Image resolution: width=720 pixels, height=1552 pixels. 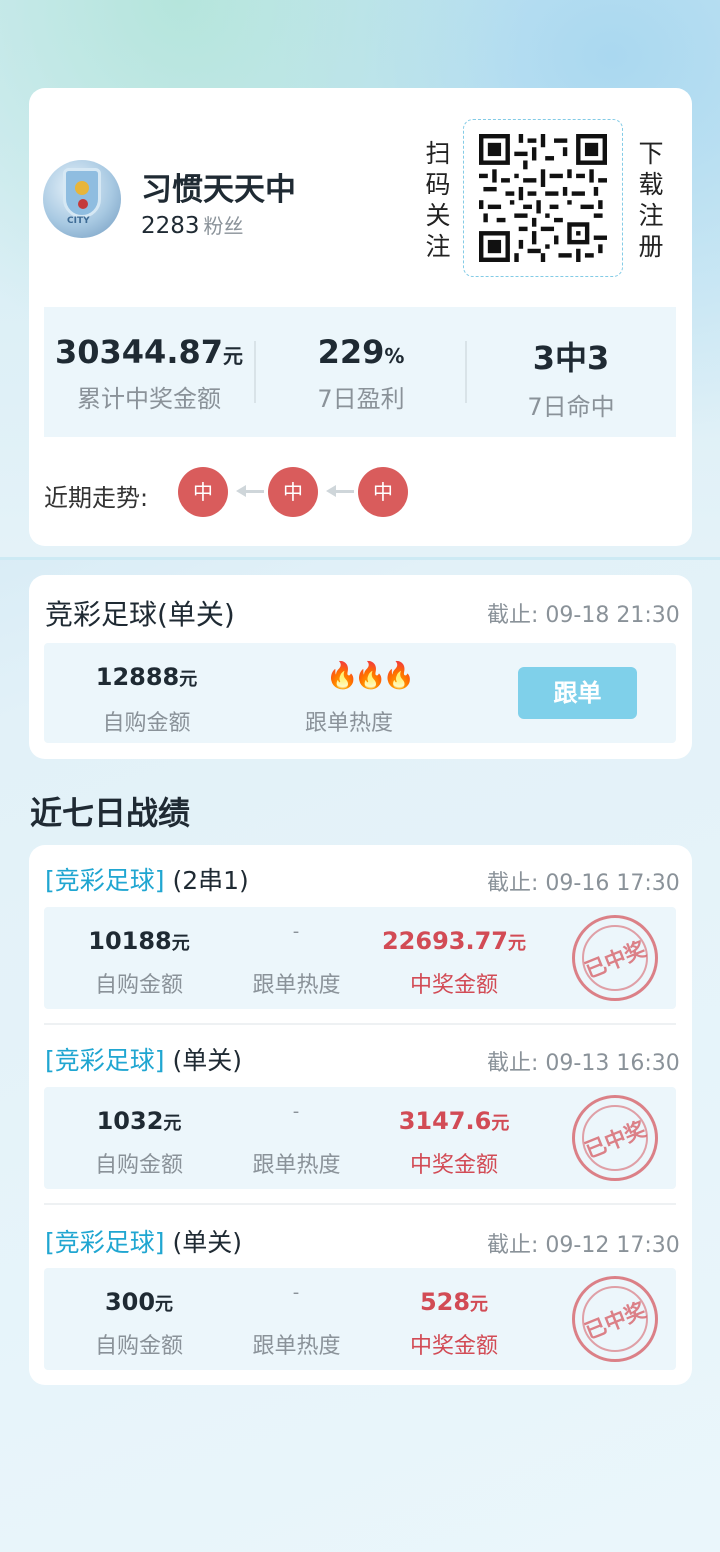 I want to click on purchase-amount: 1032元, so click(x=139, y=1121).